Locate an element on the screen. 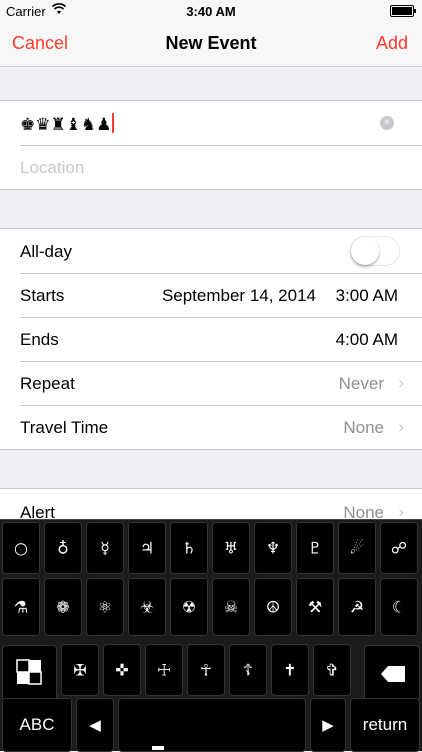  return-label: return is located at coordinates (385, 724).